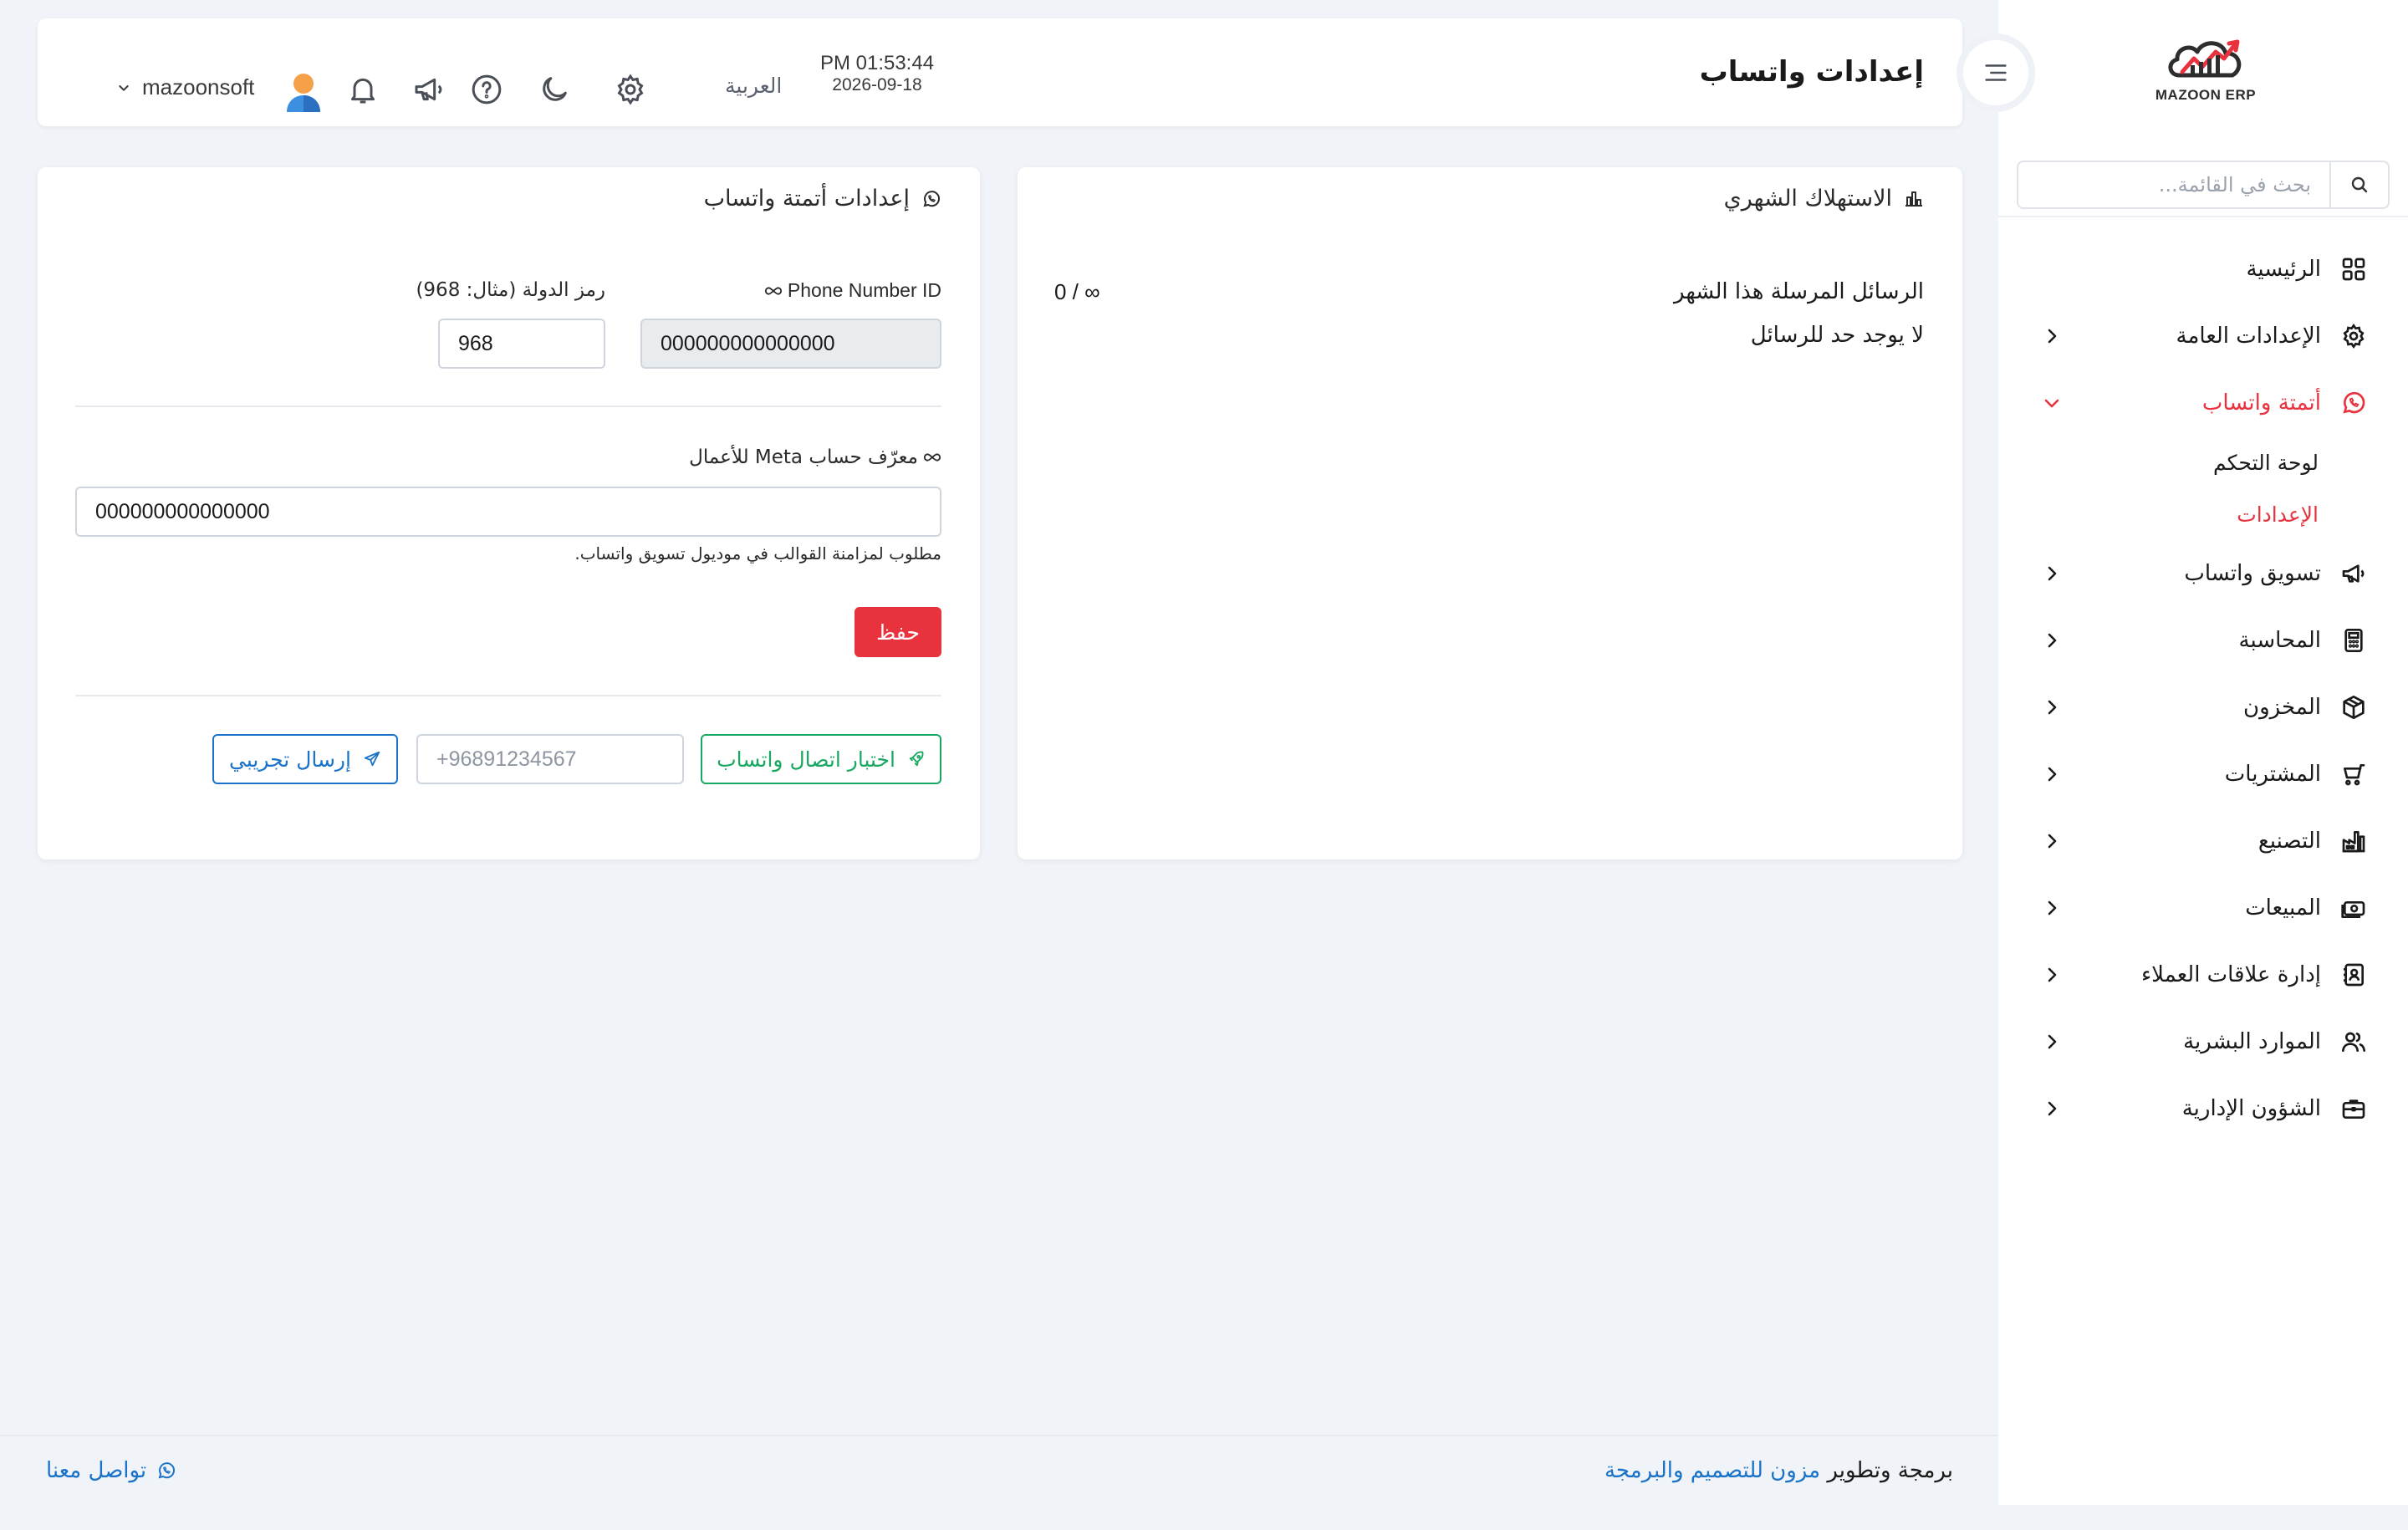  Describe the element at coordinates (372, 759) in the screenshot. I see `send-icon` at that location.